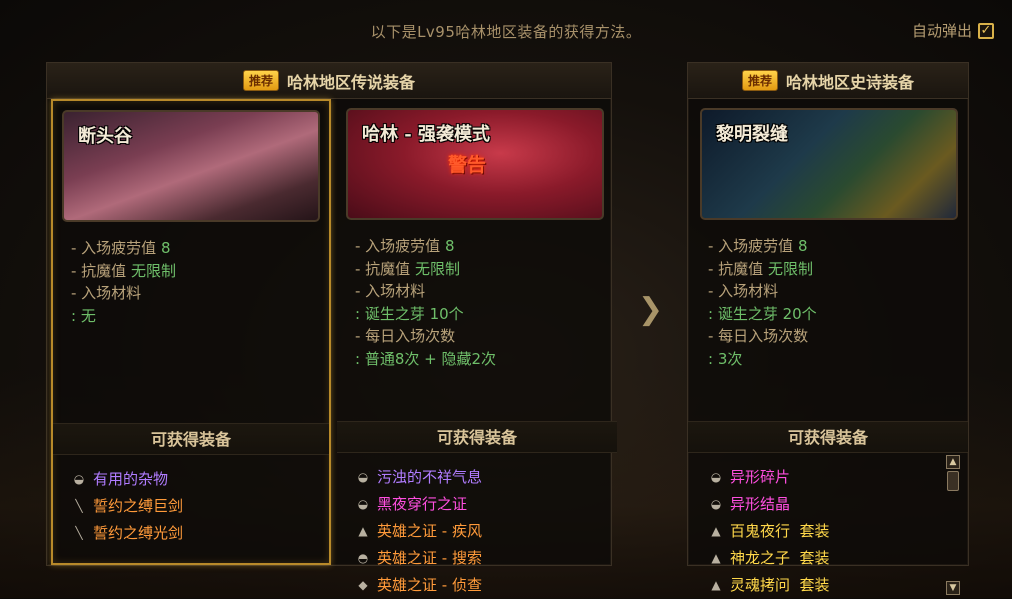 The height and width of the screenshot is (599, 1012). I want to click on list-item: ╲ 誓约之缚光剑, so click(127, 533).